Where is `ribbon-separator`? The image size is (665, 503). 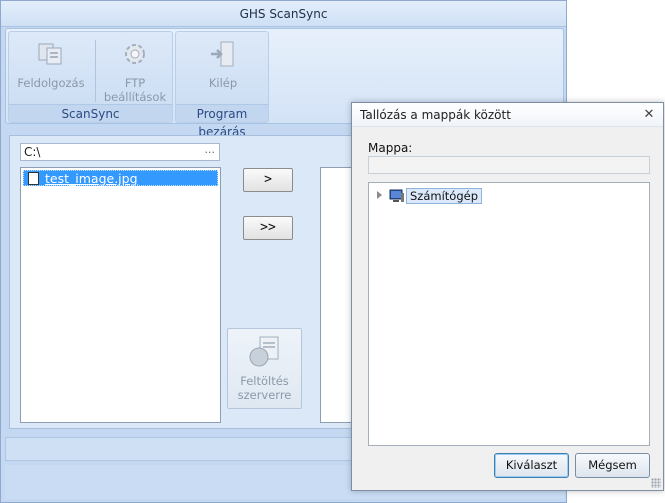
ribbon-separator is located at coordinates (95, 71).